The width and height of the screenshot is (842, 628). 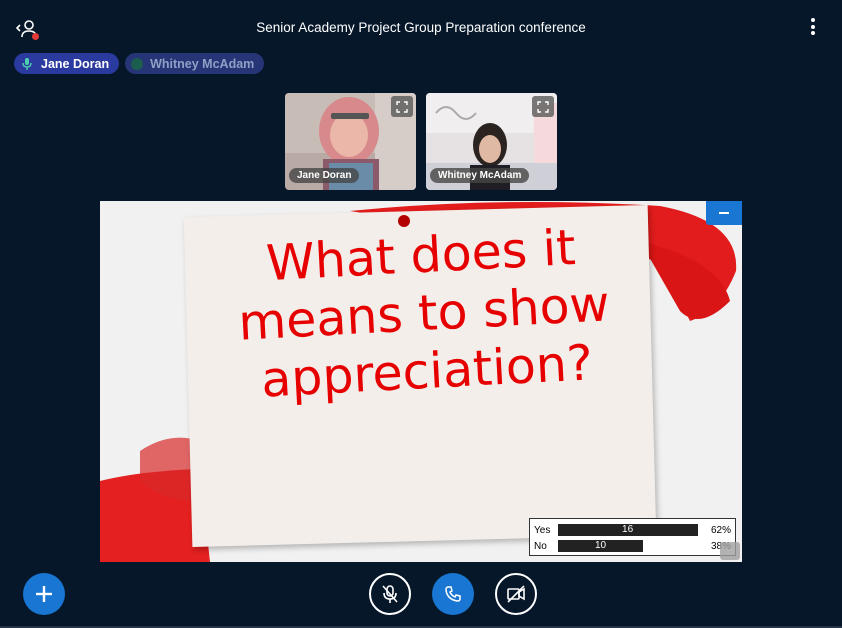 What do you see at coordinates (202, 63) in the screenshot?
I see `talking-indicator-label: Whitney McAdam` at bounding box center [202, 63].